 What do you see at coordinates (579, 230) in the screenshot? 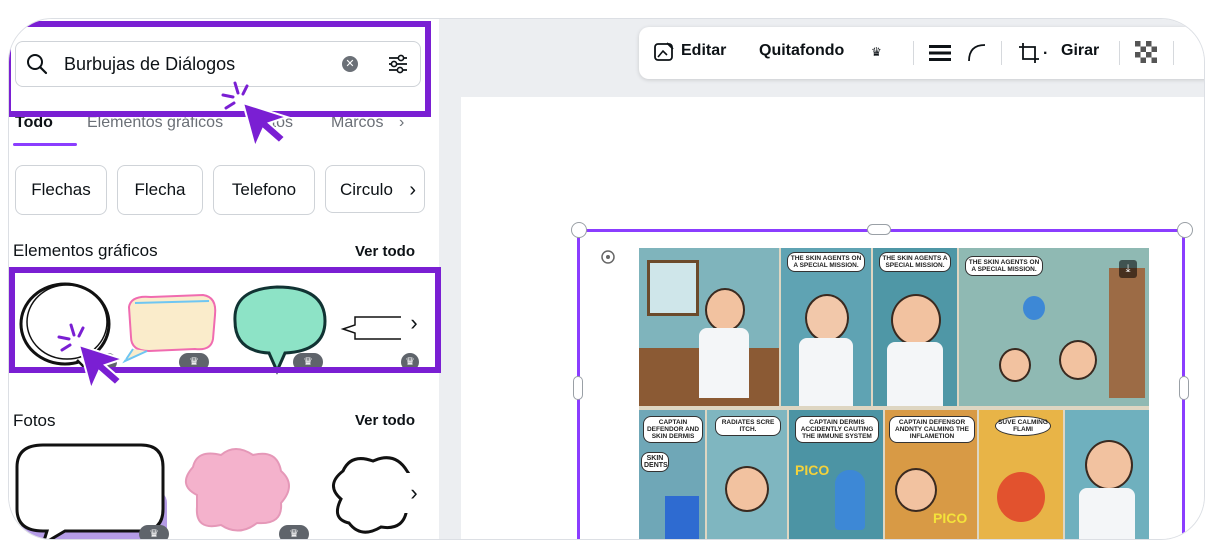
I see `resize-handle-top-left` at bounding box center [579, 230].